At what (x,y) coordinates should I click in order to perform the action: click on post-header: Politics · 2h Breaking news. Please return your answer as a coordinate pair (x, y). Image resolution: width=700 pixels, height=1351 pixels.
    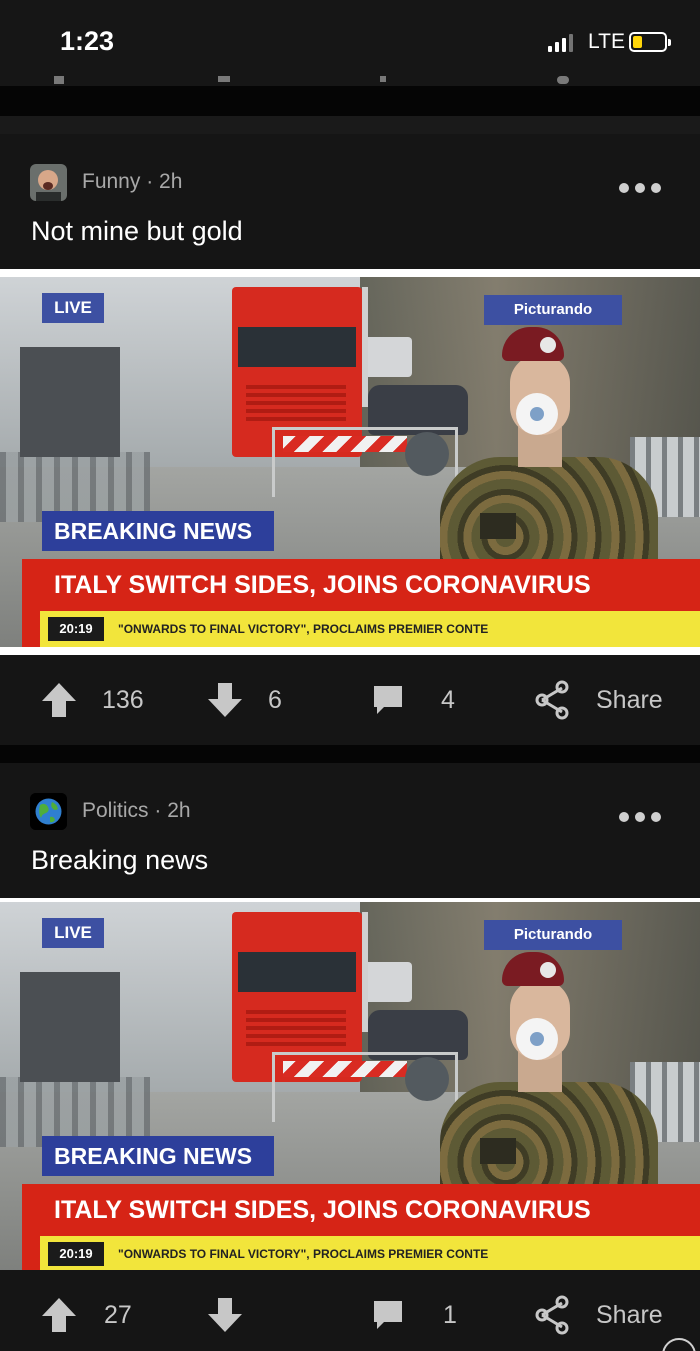
    Looking at the image, I should click on (350, 830).